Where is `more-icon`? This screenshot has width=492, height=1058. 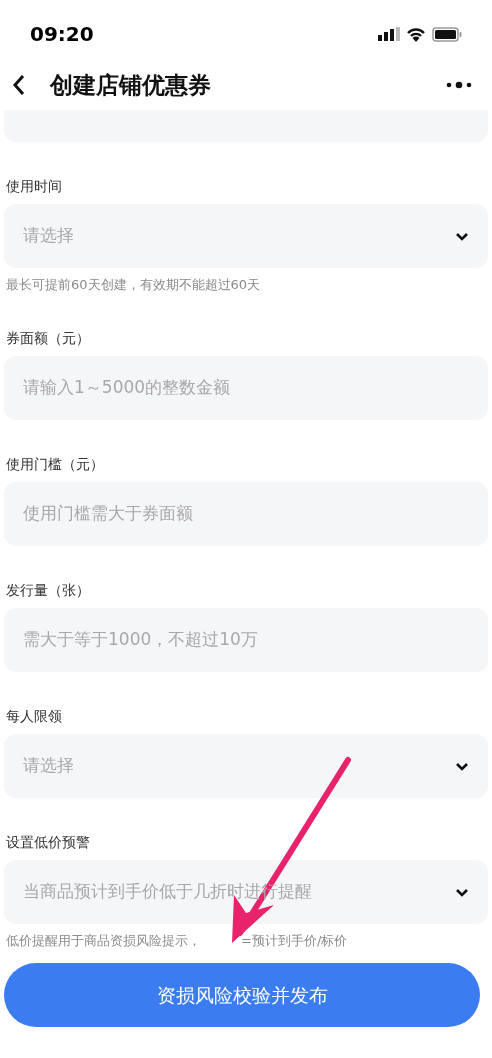
more-icon is located at coordinates (459, 85).